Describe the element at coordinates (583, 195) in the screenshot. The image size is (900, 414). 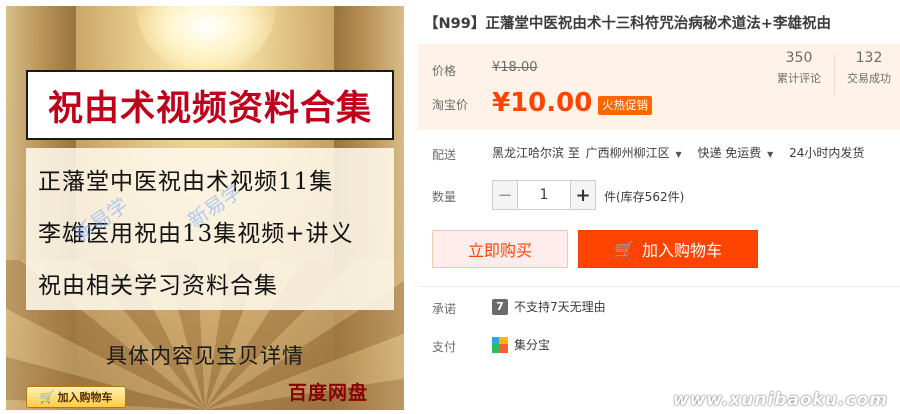
I see `quantity-increase-button: +` at that location.